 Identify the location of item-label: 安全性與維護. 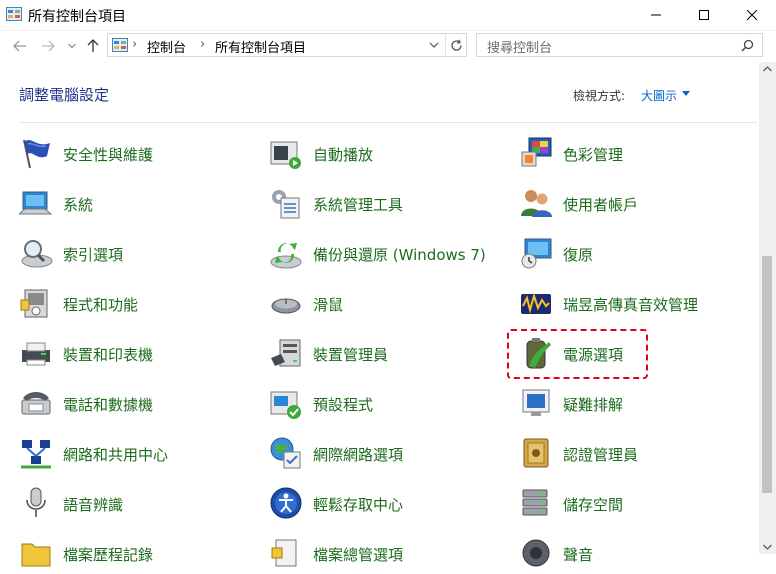
(108, 155).